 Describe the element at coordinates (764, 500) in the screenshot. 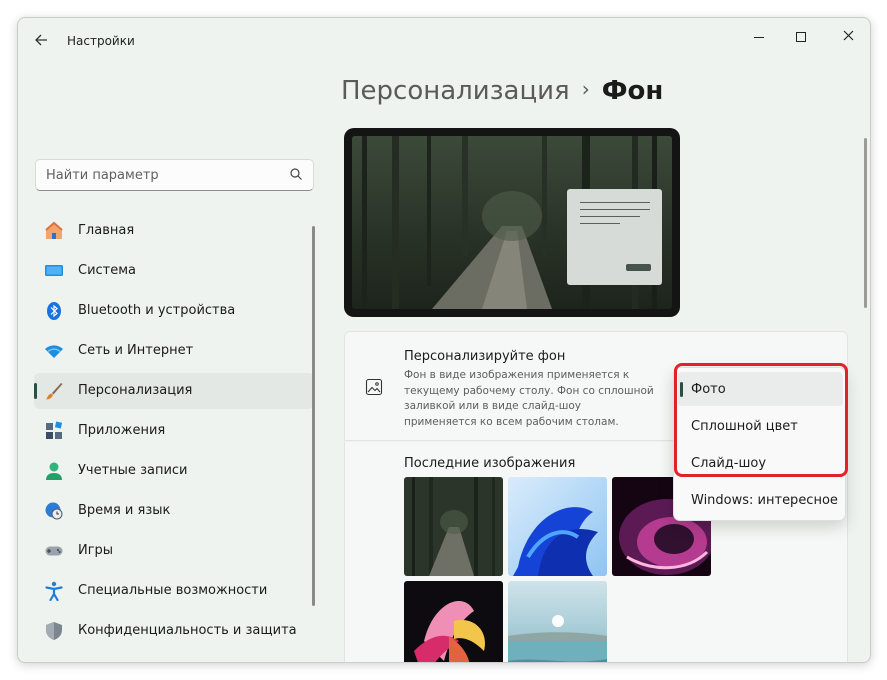

I see `dropdown-option-label: Windows: интересное` at that location.